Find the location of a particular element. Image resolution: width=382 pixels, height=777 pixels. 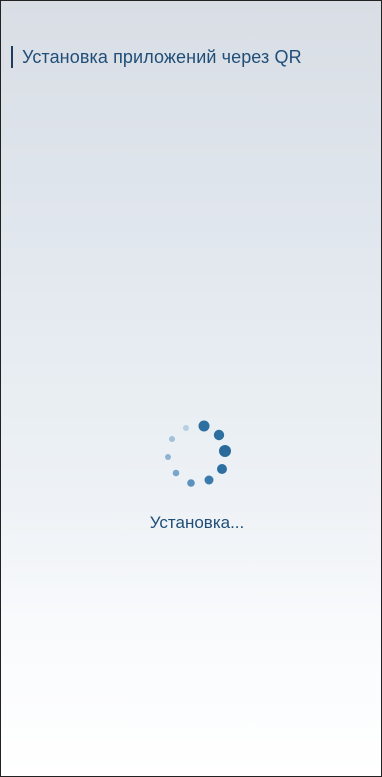

page-title: Установка приложений через QR is located at coordinates (162, 56).